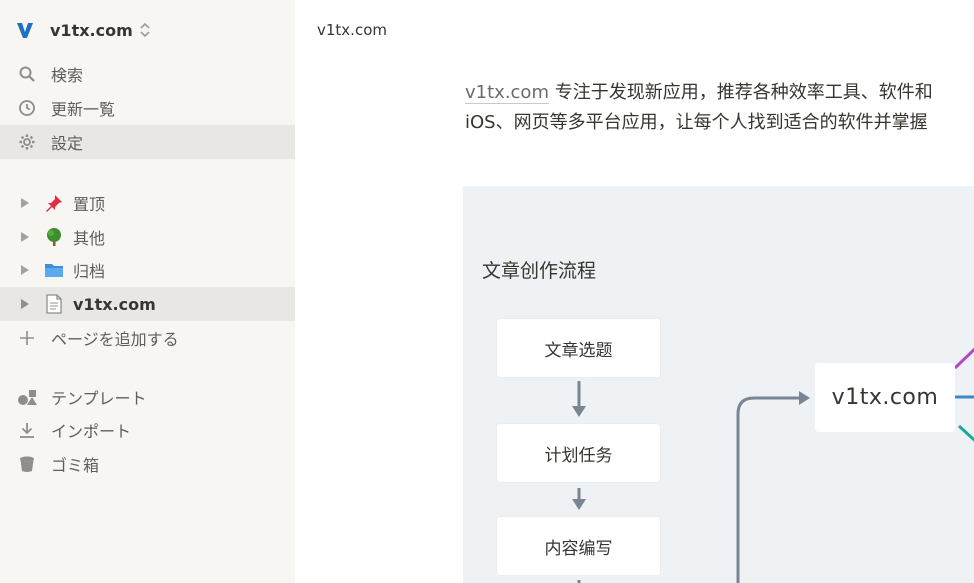 The image size is (974, 583). I want to click on sidebar-page-other: 其他, so click(147, 237).